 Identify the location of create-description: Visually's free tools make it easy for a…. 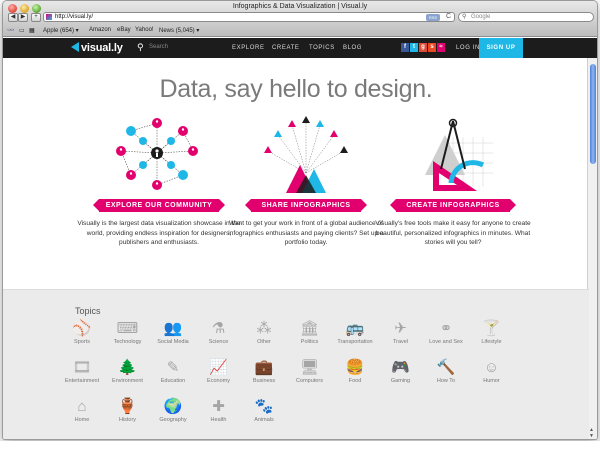
(453, 233).